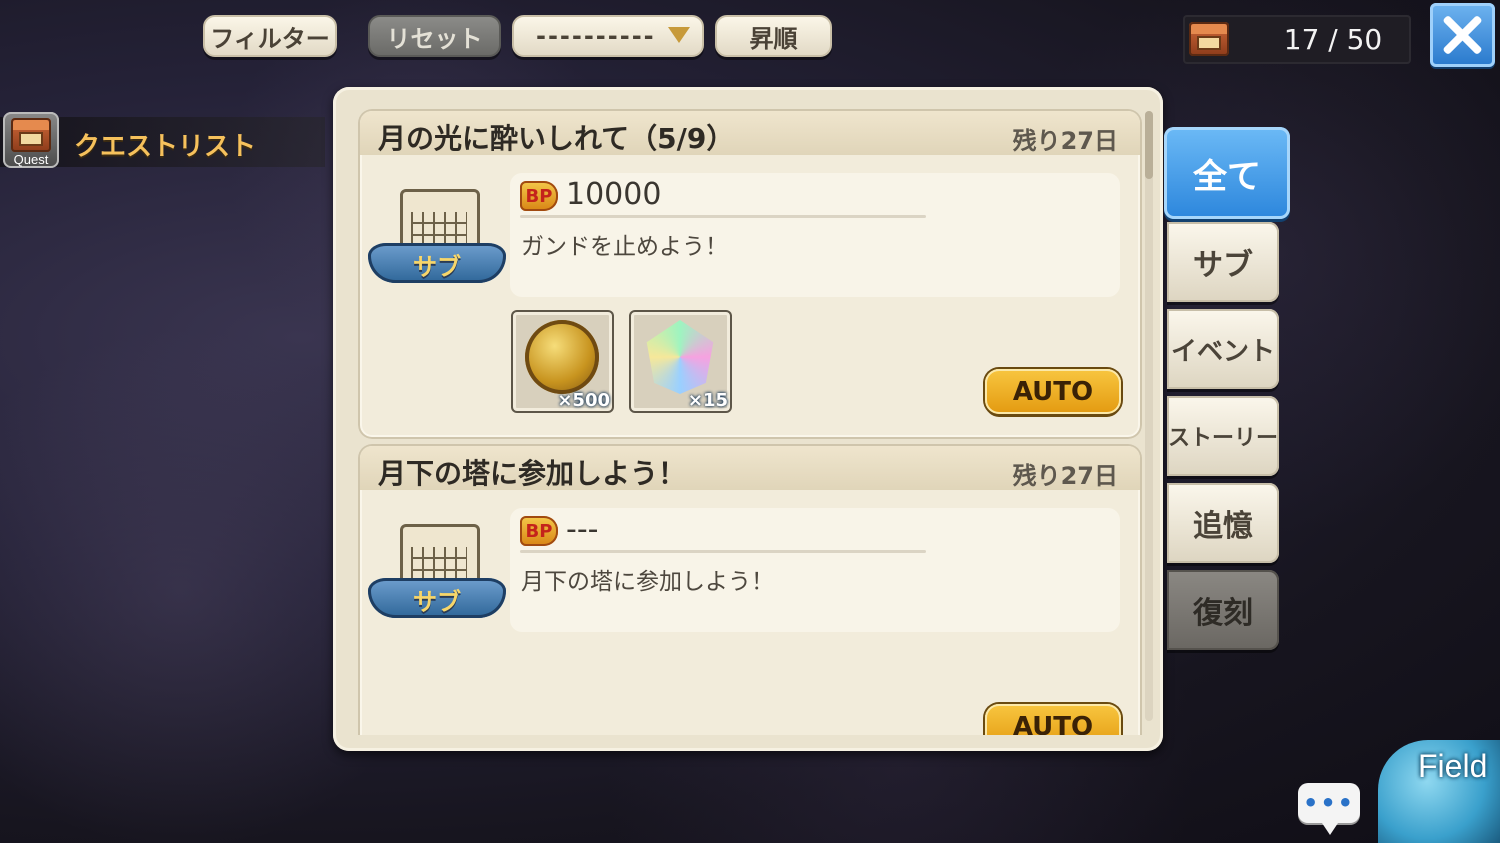 The height and width of the screenshot is (843, 1500). What do you see at coordinates (31, 159) in the screenshot?
I see `quest-icon-caption: Quest` at bounding box center [31, 159].